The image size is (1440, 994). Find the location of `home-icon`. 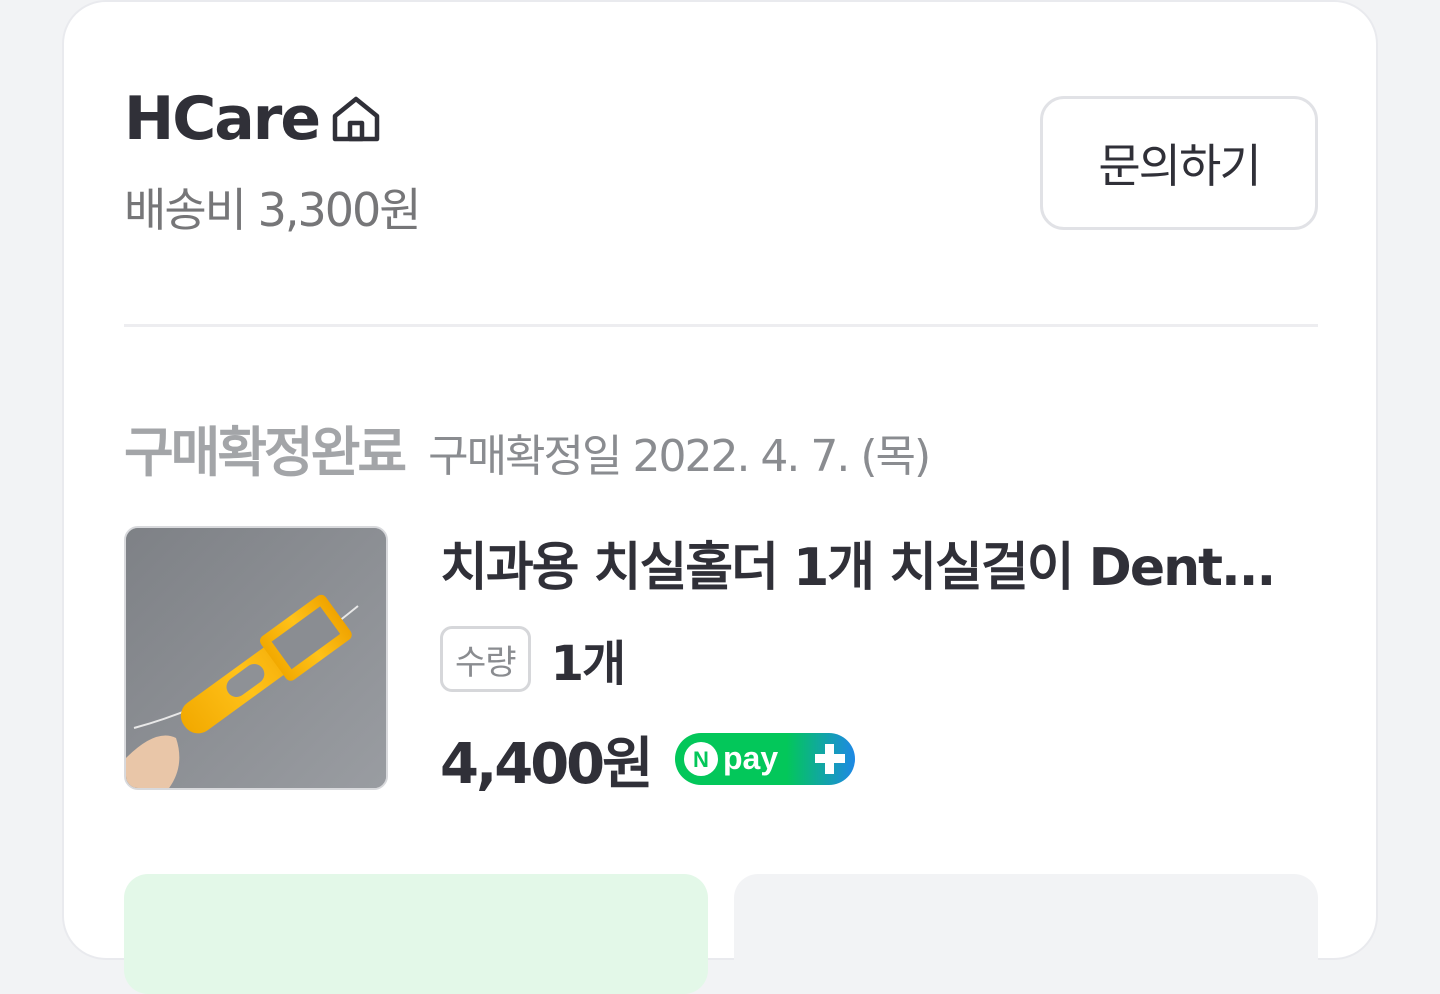

home-icon is located at coordinates (356, 119).